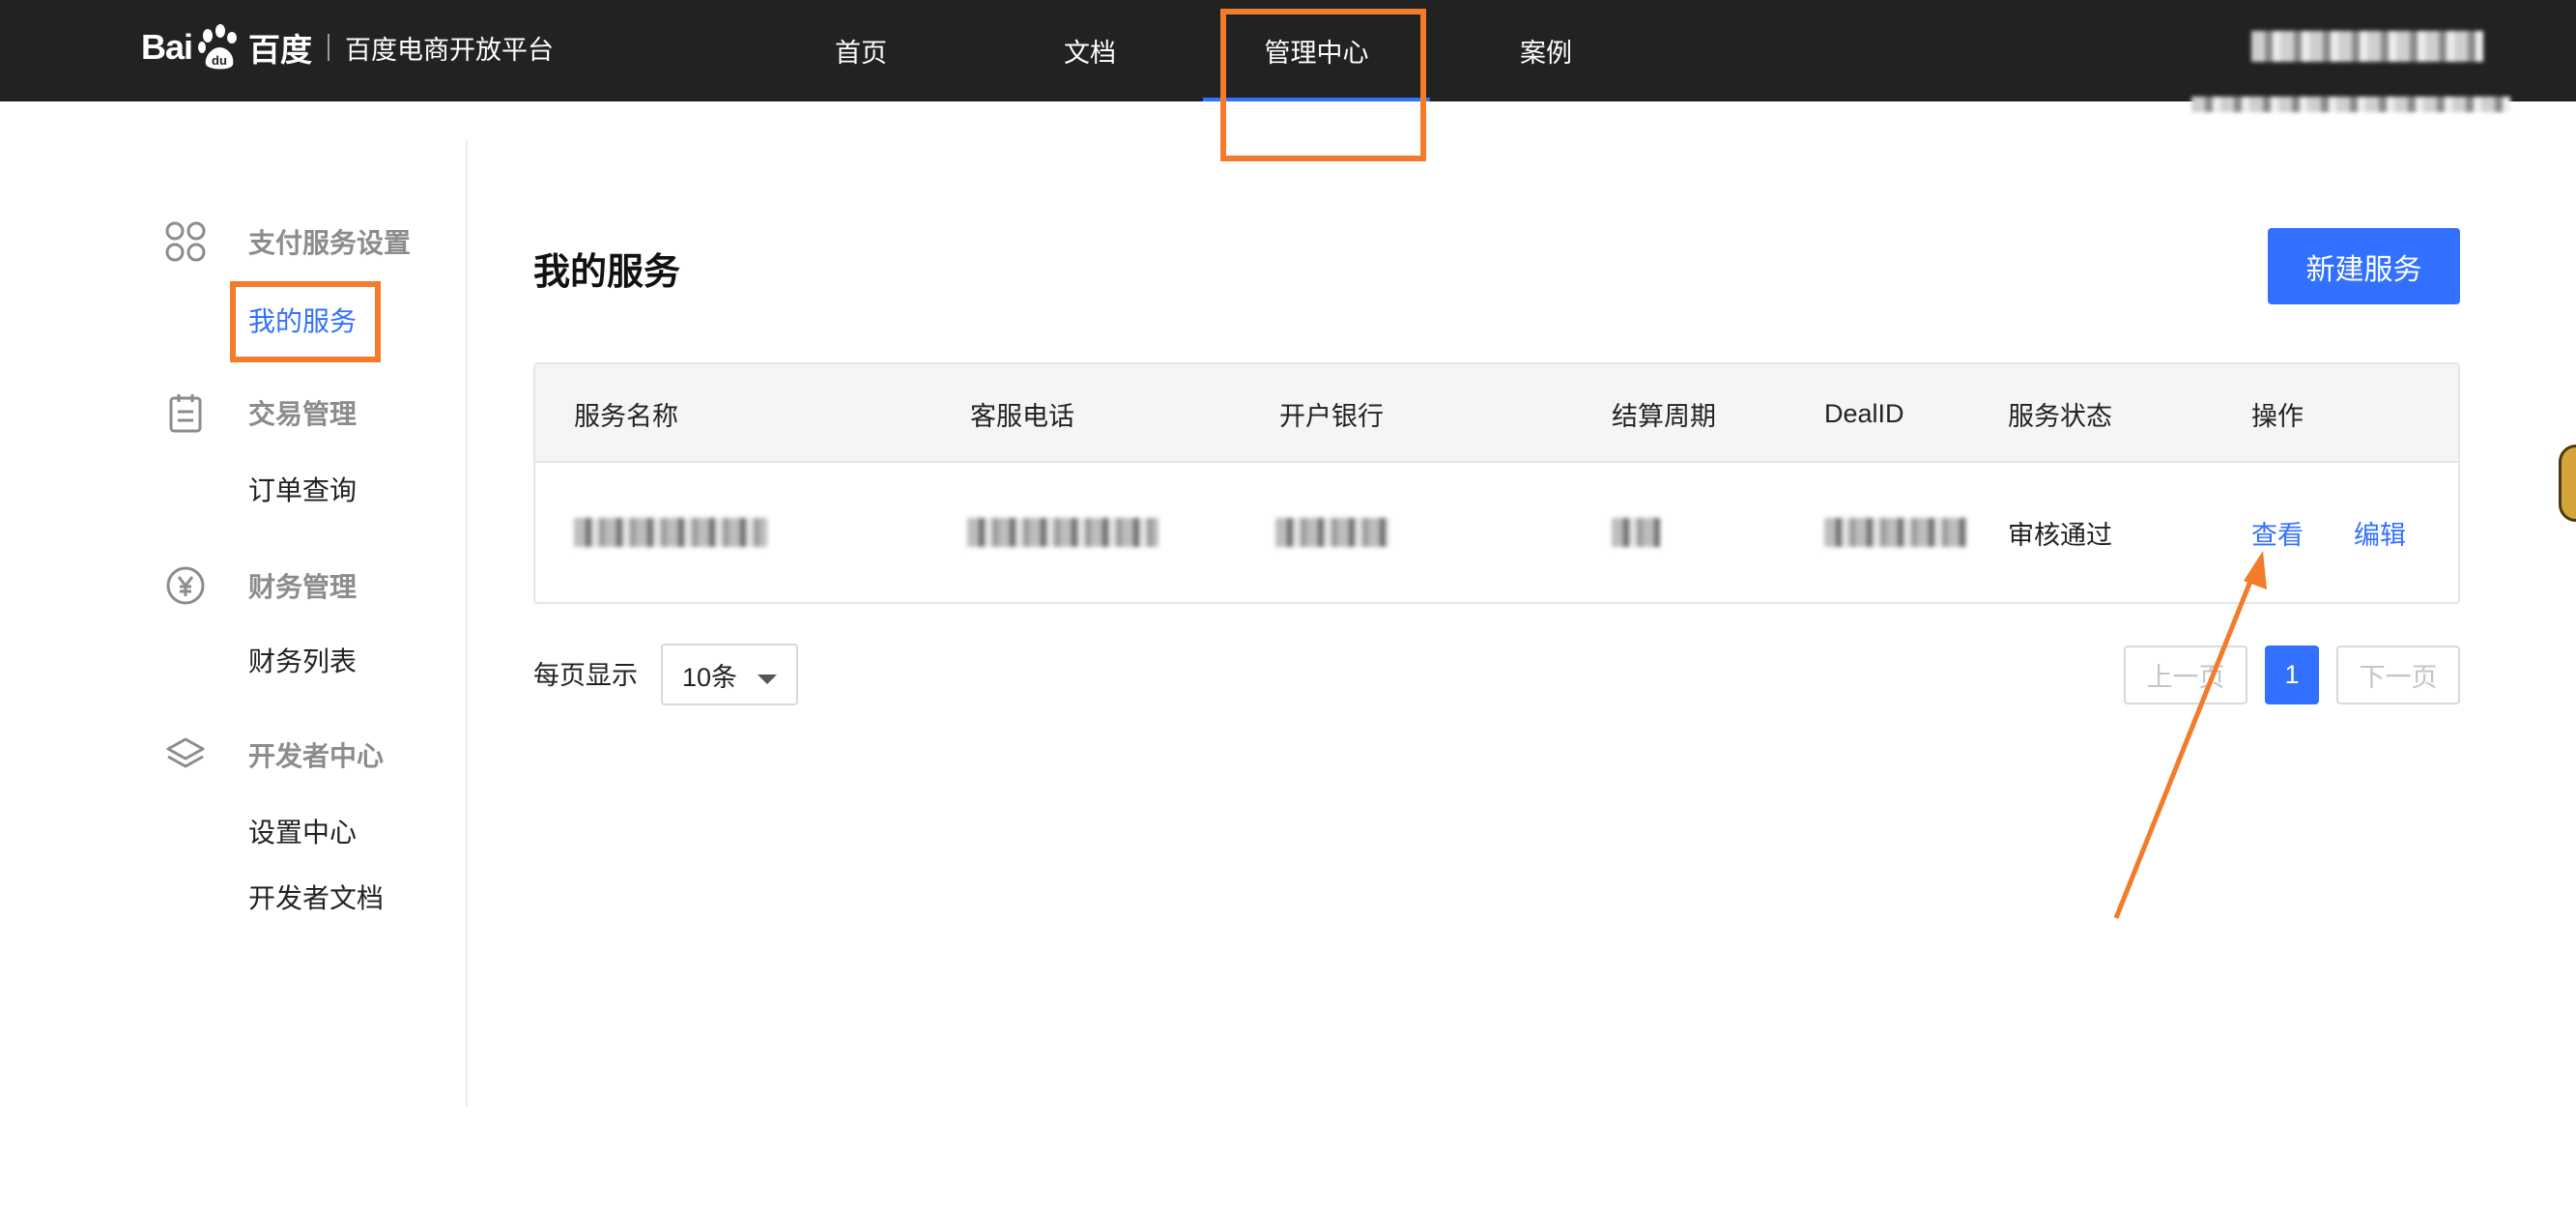 The image size is (2576, 1206). Describe the element at coordinates (2190, 735) in the screenshot. I see `annotation-arrow` at that location.